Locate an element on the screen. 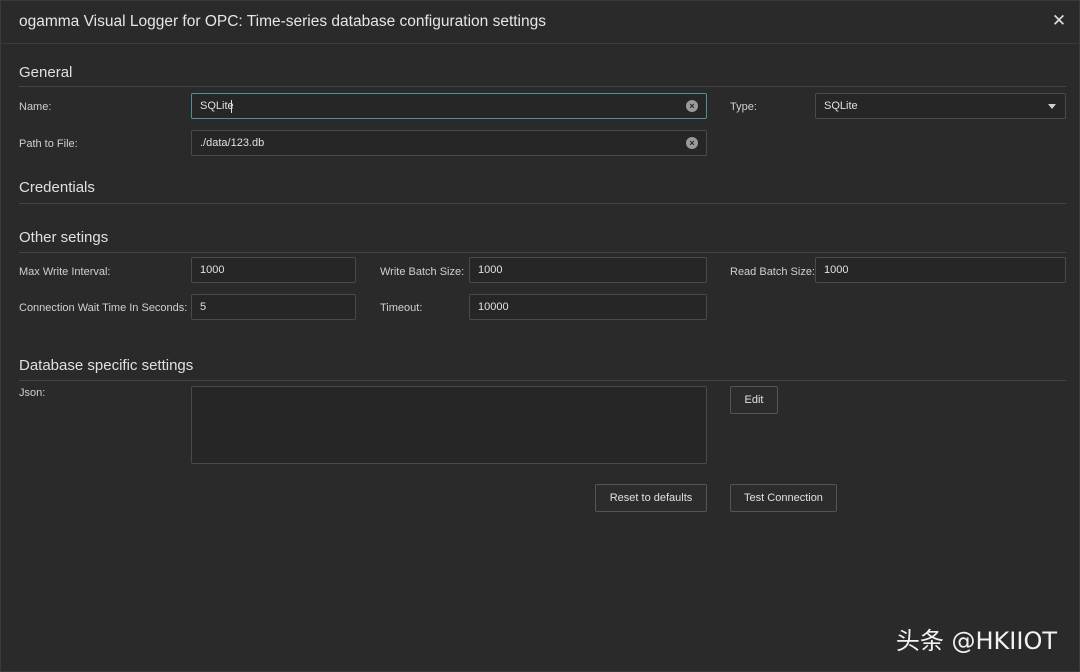  json-textarea is located at coordinates (449, 425).